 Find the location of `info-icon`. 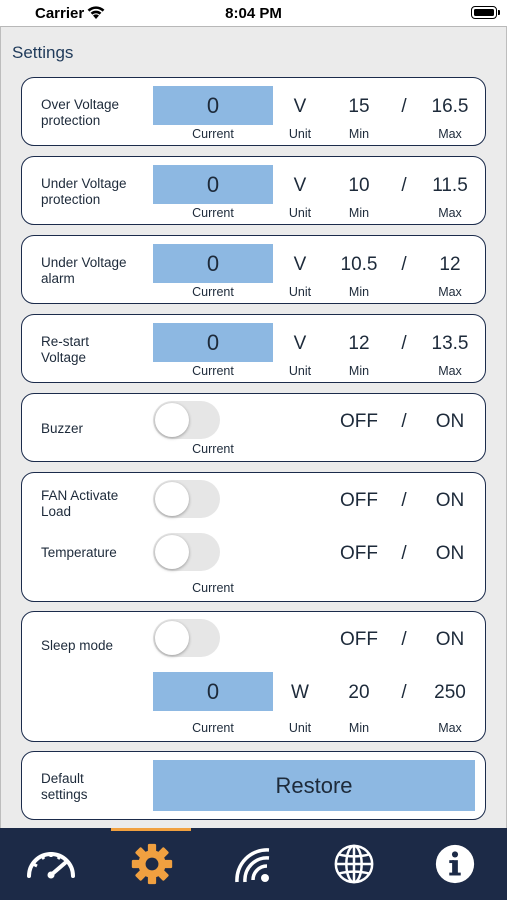

info-icon is located at coordinates (454, 864).